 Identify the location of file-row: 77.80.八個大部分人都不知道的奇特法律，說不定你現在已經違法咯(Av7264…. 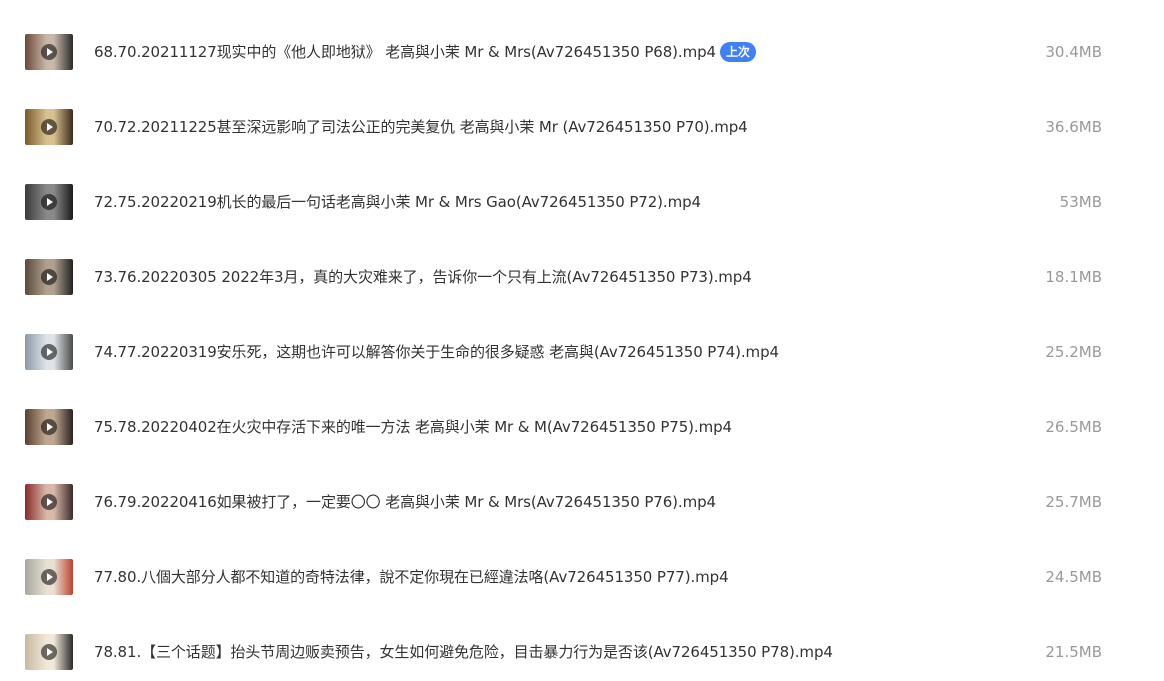
(582, 596).